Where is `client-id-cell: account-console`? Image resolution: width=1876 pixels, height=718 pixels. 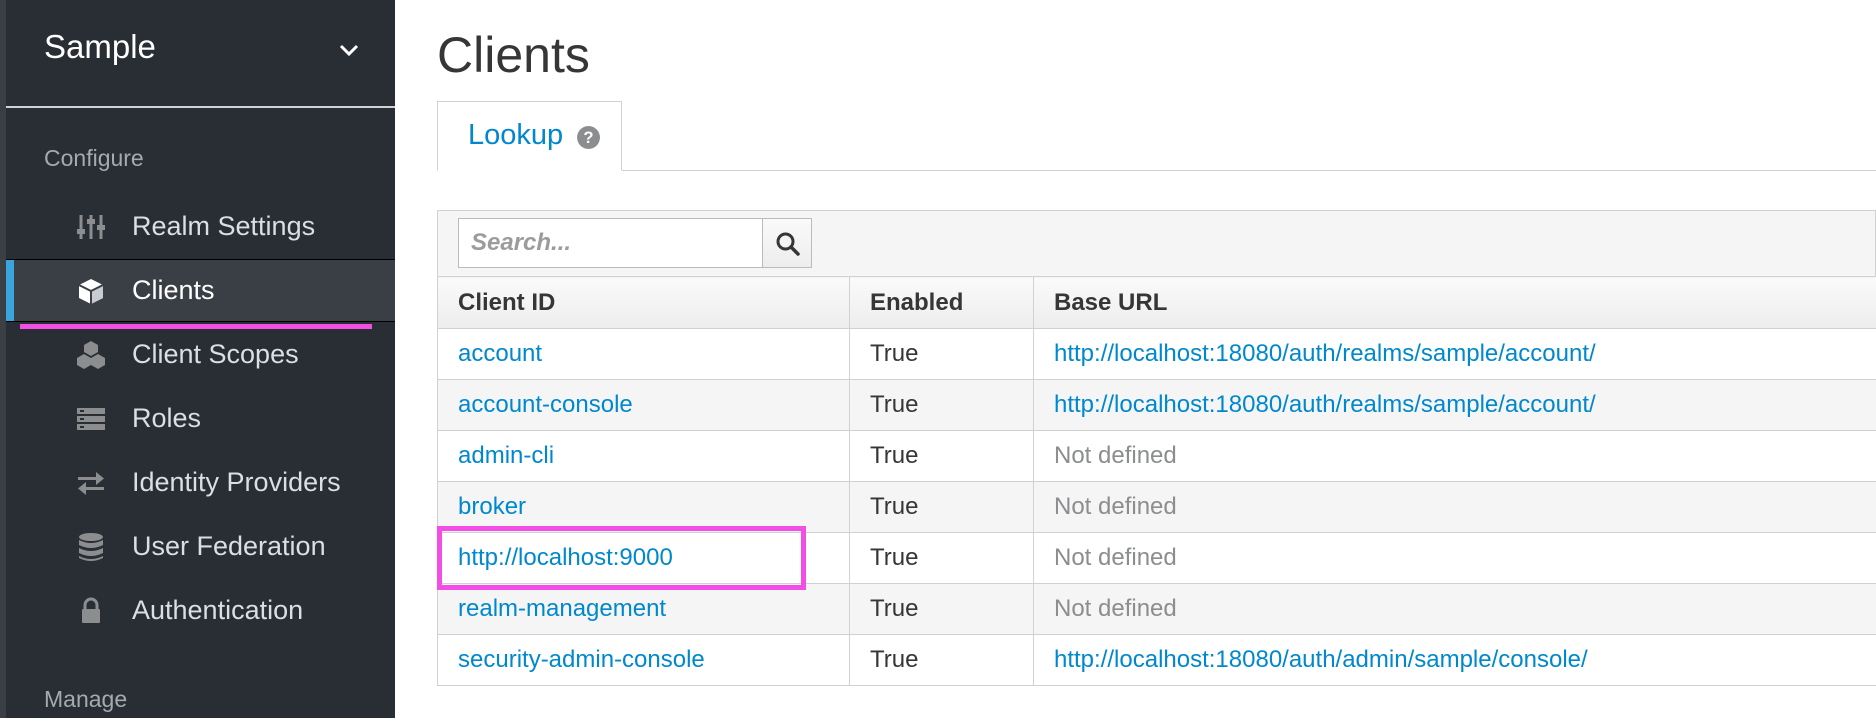 client-id-cell: account-console is located at coordinates (643, 405).